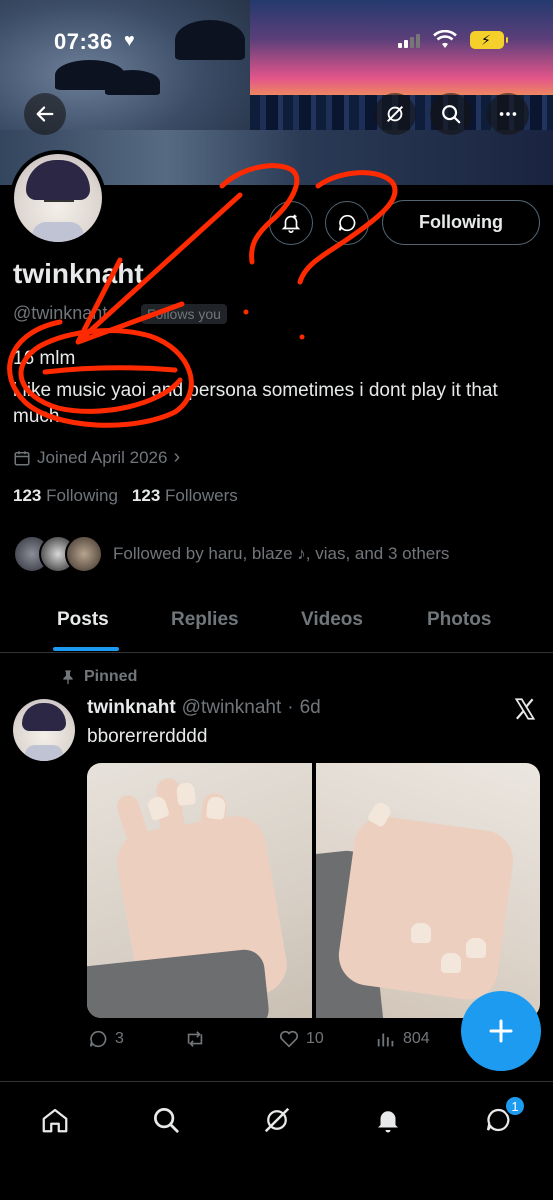  Describe the element at coordinates (459, 620) in the screenshot. I see `tab-photos: Photos` at that location.